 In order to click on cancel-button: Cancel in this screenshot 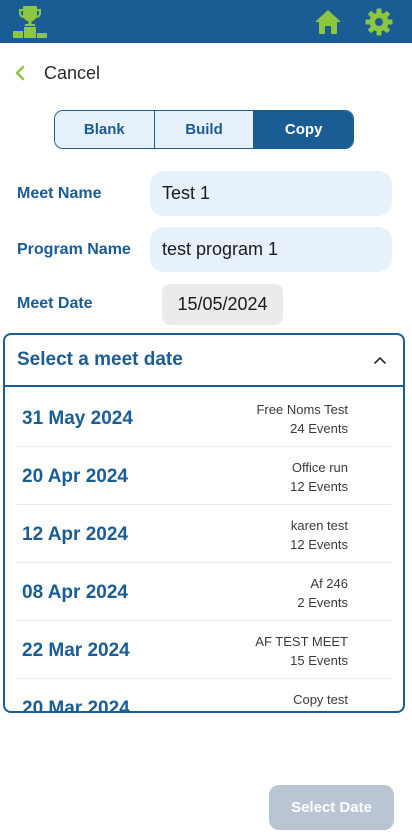, I will do `click(55, 73)`.